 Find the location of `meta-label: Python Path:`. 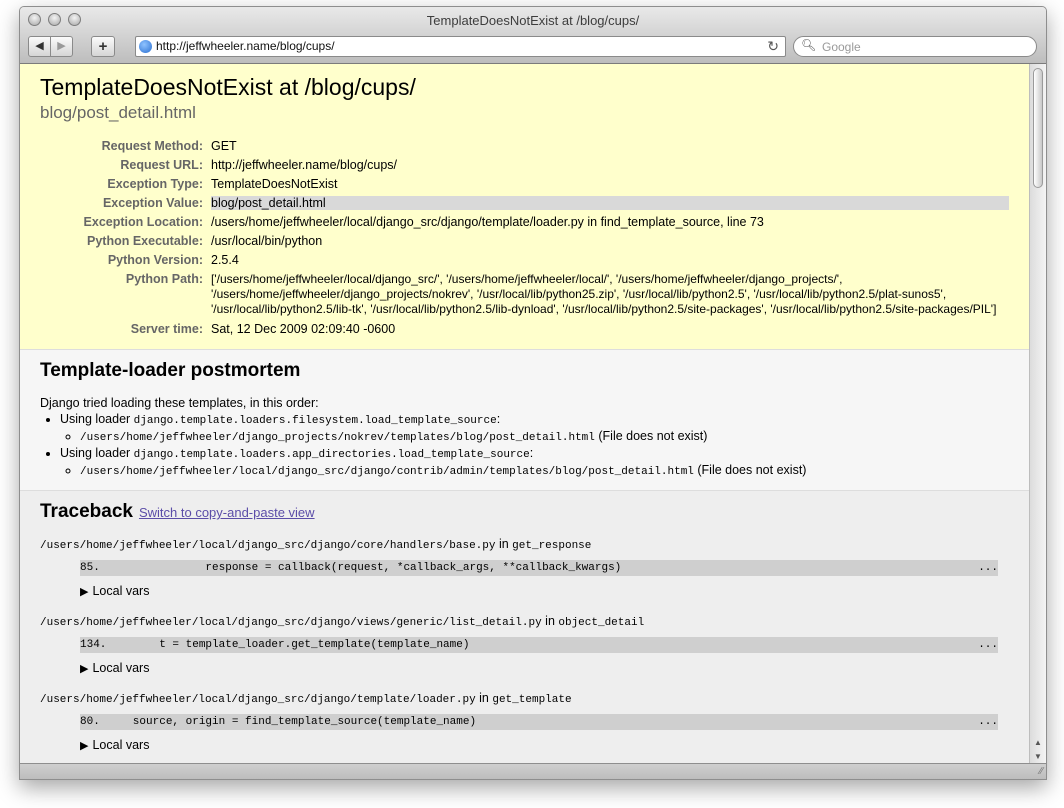

meta-label: Python Path: is located at coordinates (164, 279).